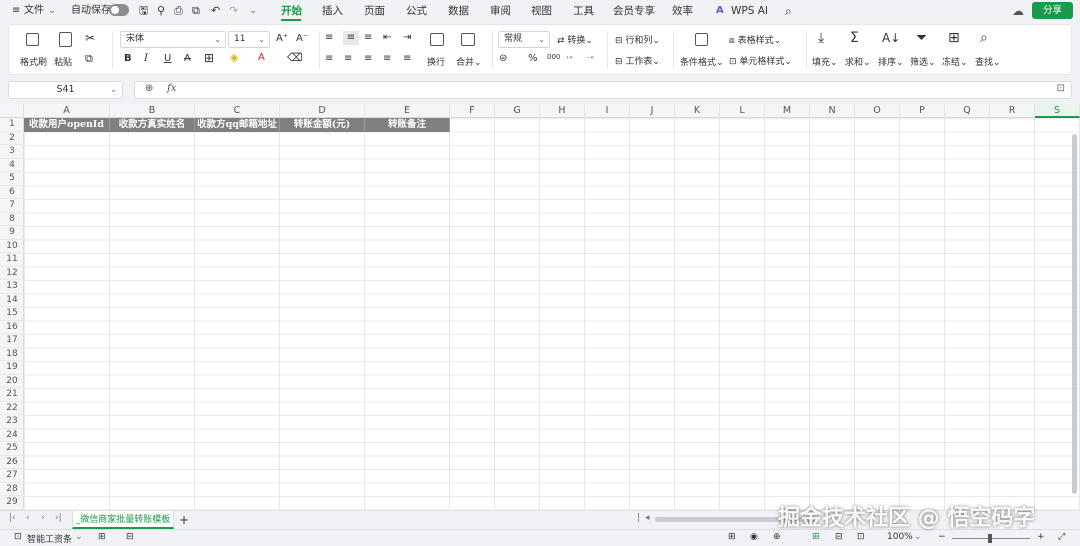 Image resolution: width=1080 pixels, height=546 pixels. What do you see at coordinates (387, 59) in the screenshot?
I see `justify-icon: ≡` at bounding box center [387, 59].